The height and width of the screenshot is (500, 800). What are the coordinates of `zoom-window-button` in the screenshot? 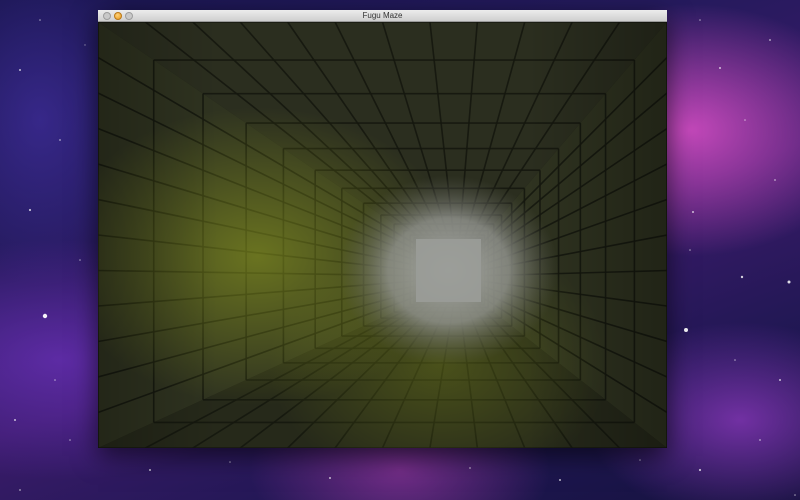 It's located at (129, 16).